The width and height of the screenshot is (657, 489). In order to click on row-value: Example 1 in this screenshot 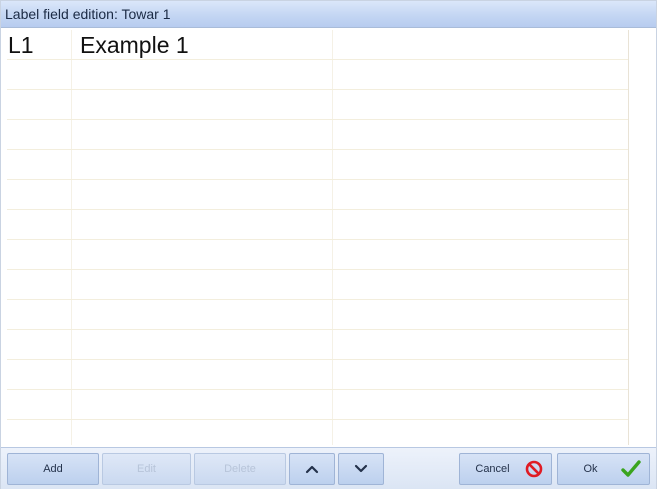, I will do `click(134, 45)`.